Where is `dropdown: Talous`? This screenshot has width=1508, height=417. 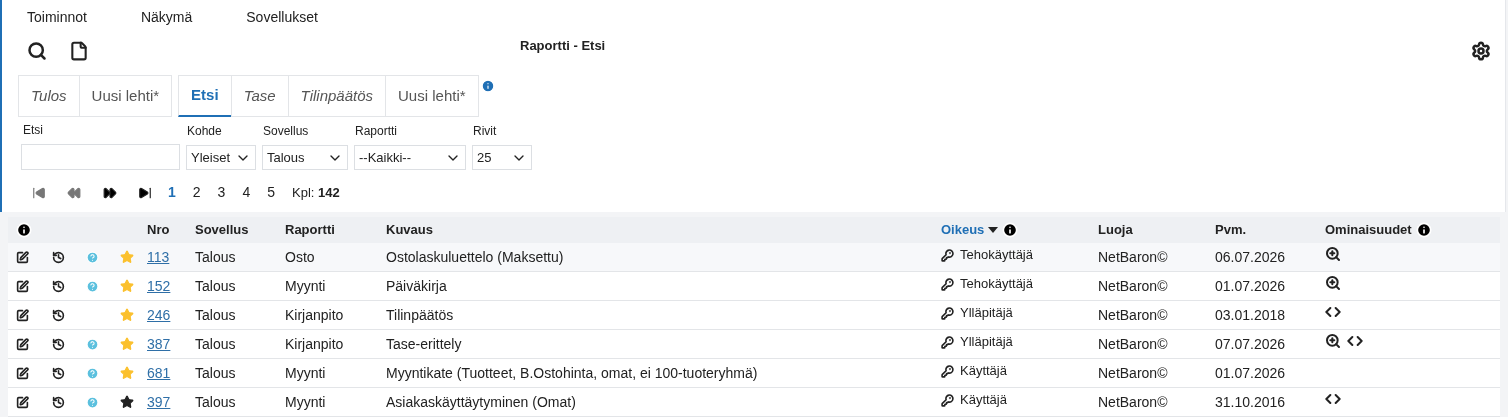
dropdown: Talous is located at coordinates (305, 157).